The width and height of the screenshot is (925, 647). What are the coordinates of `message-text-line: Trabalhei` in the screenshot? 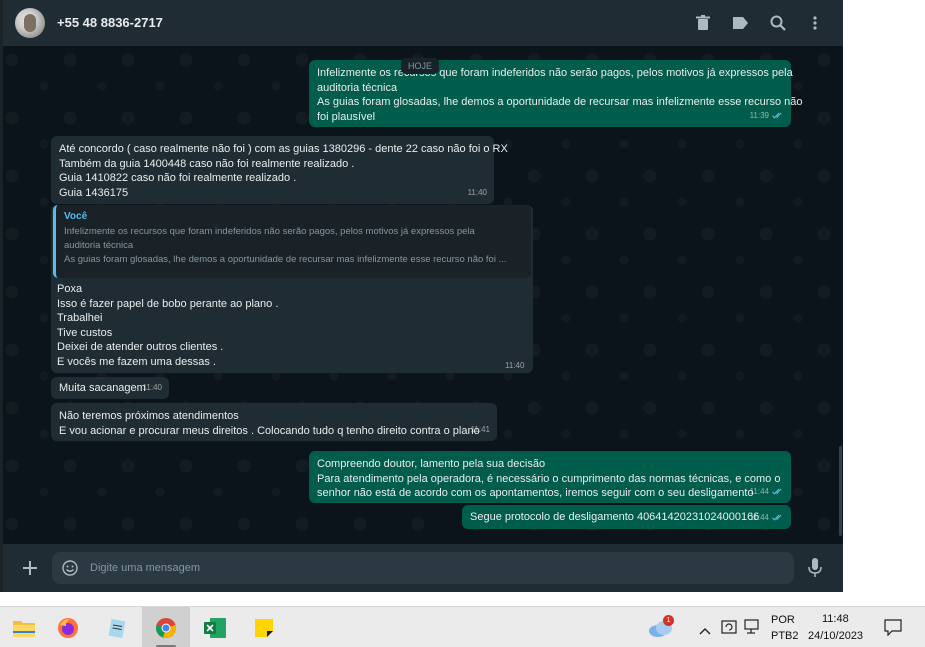 It's located at (80, 318).